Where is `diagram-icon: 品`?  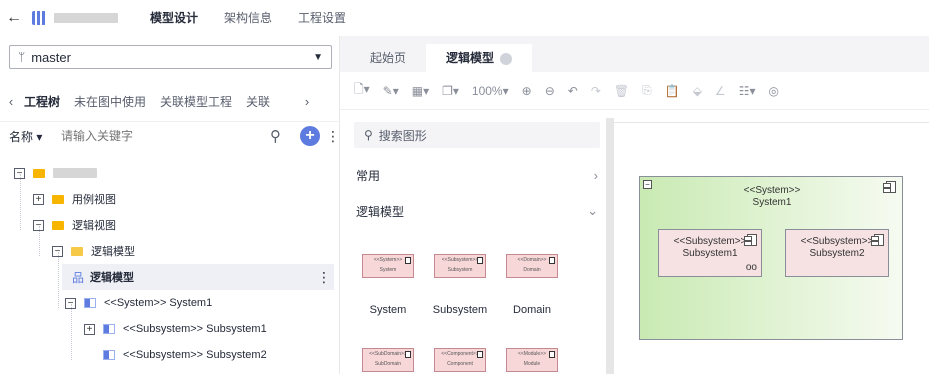 diagram-icon: 品 is located at coordinates (78, 277).